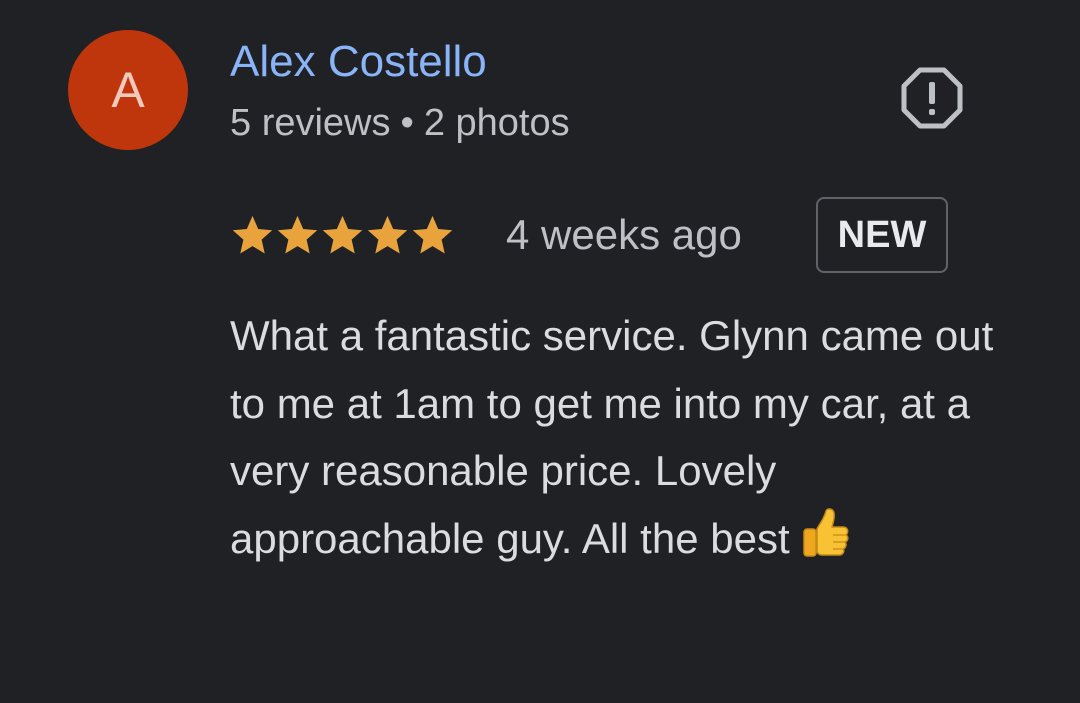 The width and height of the screenshot is (1080, 703). I want to click on rating-row: 4 weeks ago NEW, so click(610, 236).